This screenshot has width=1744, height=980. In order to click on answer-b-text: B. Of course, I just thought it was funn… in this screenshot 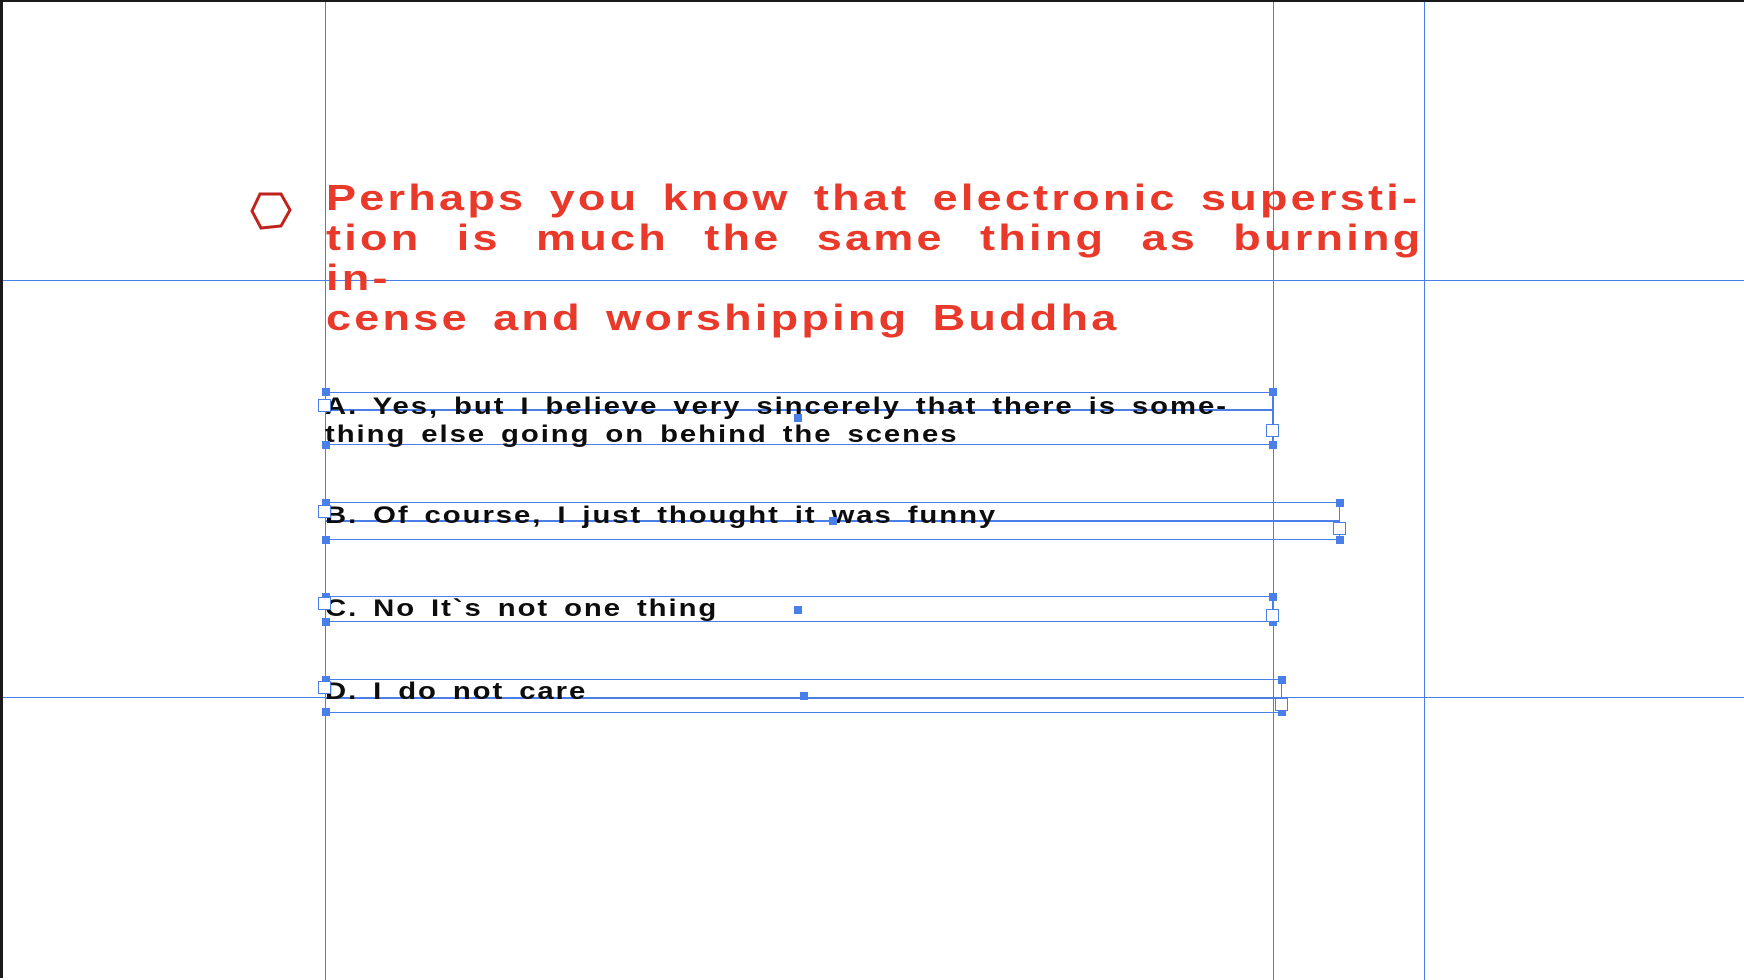, I will do `click(661, 516)`.